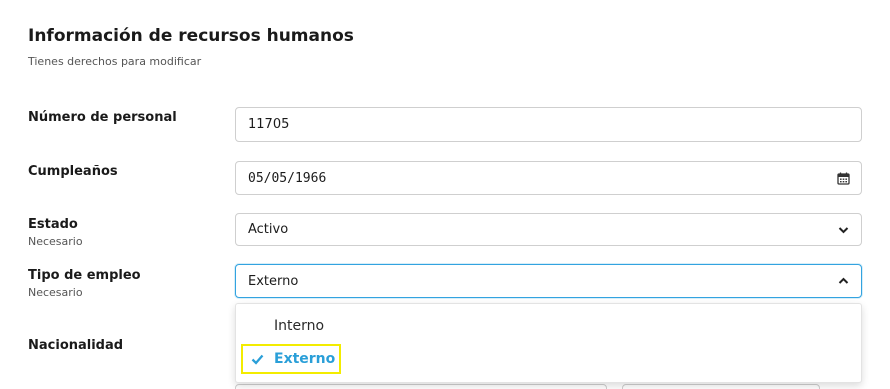 This screenshot has width=890, height=389. I want to click on employment-type-required-hint: Necesario, so click(55, 292).